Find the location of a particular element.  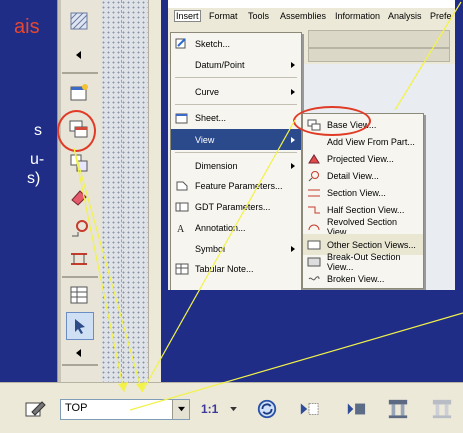

menu-item-symbol: Symbol is located at coordinates (236, 248).